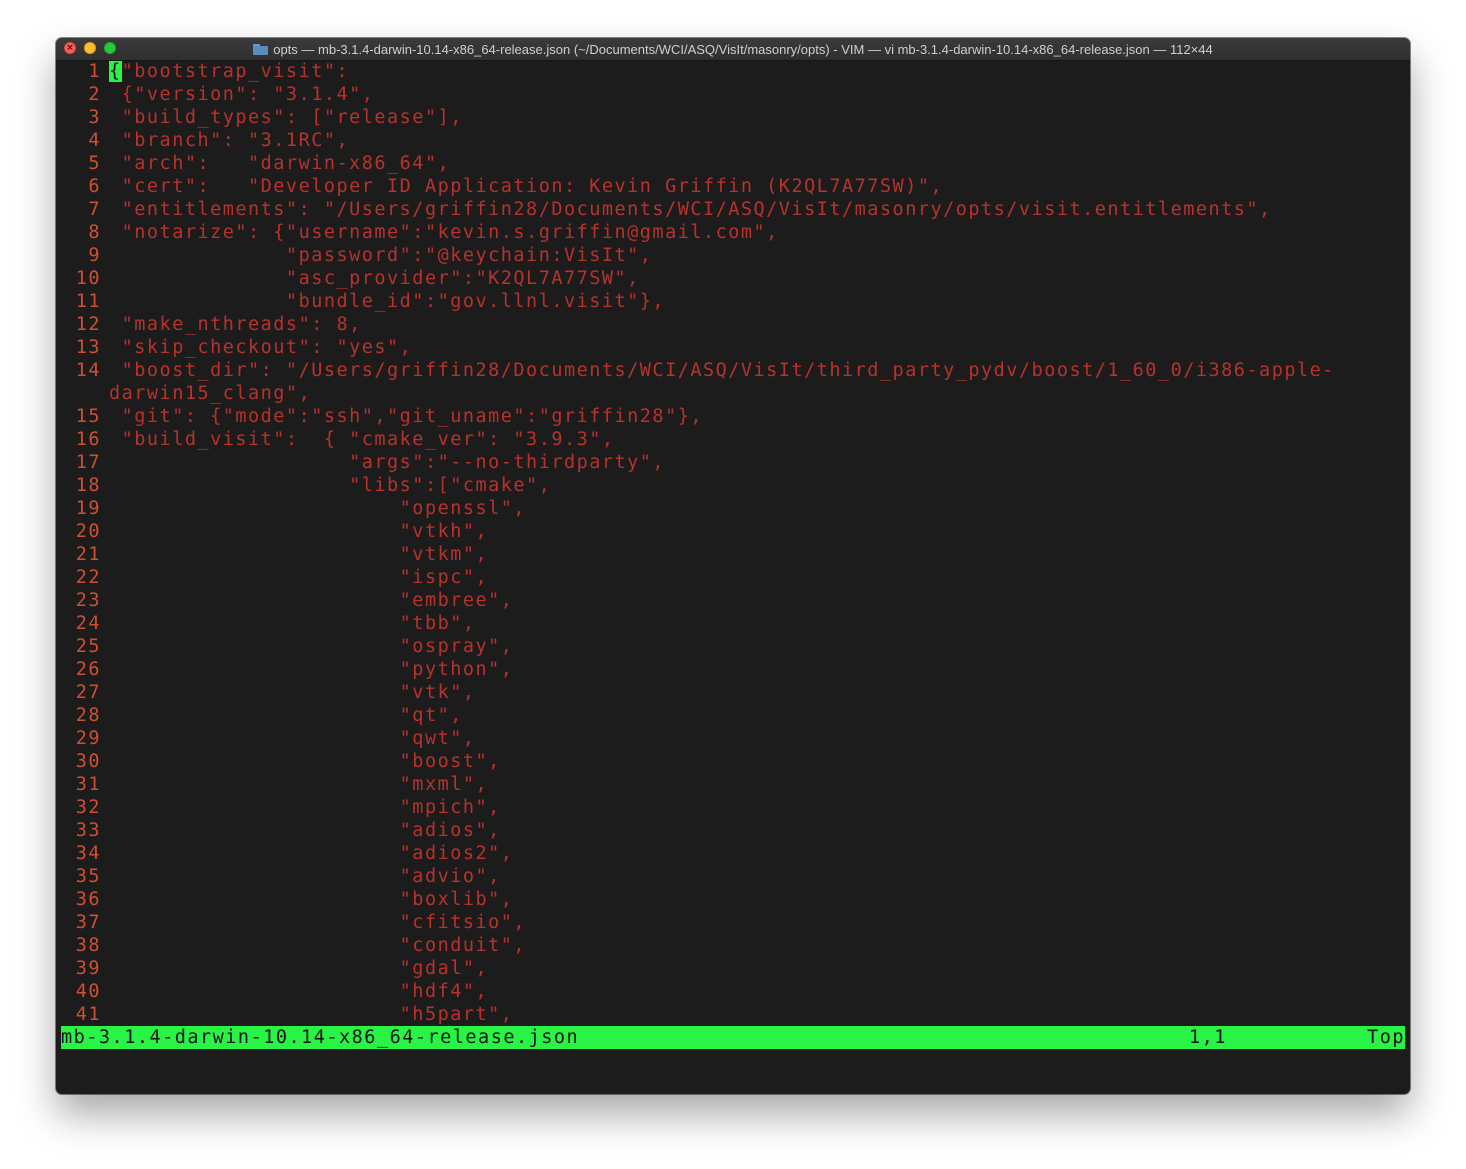 The width and height of the screenshot is (1466, 1169). What do you see at coordinates (229, 140) in the screenshot?
I see `line-text: "branch": "3.1RC",` at bounding box center [229, 140].